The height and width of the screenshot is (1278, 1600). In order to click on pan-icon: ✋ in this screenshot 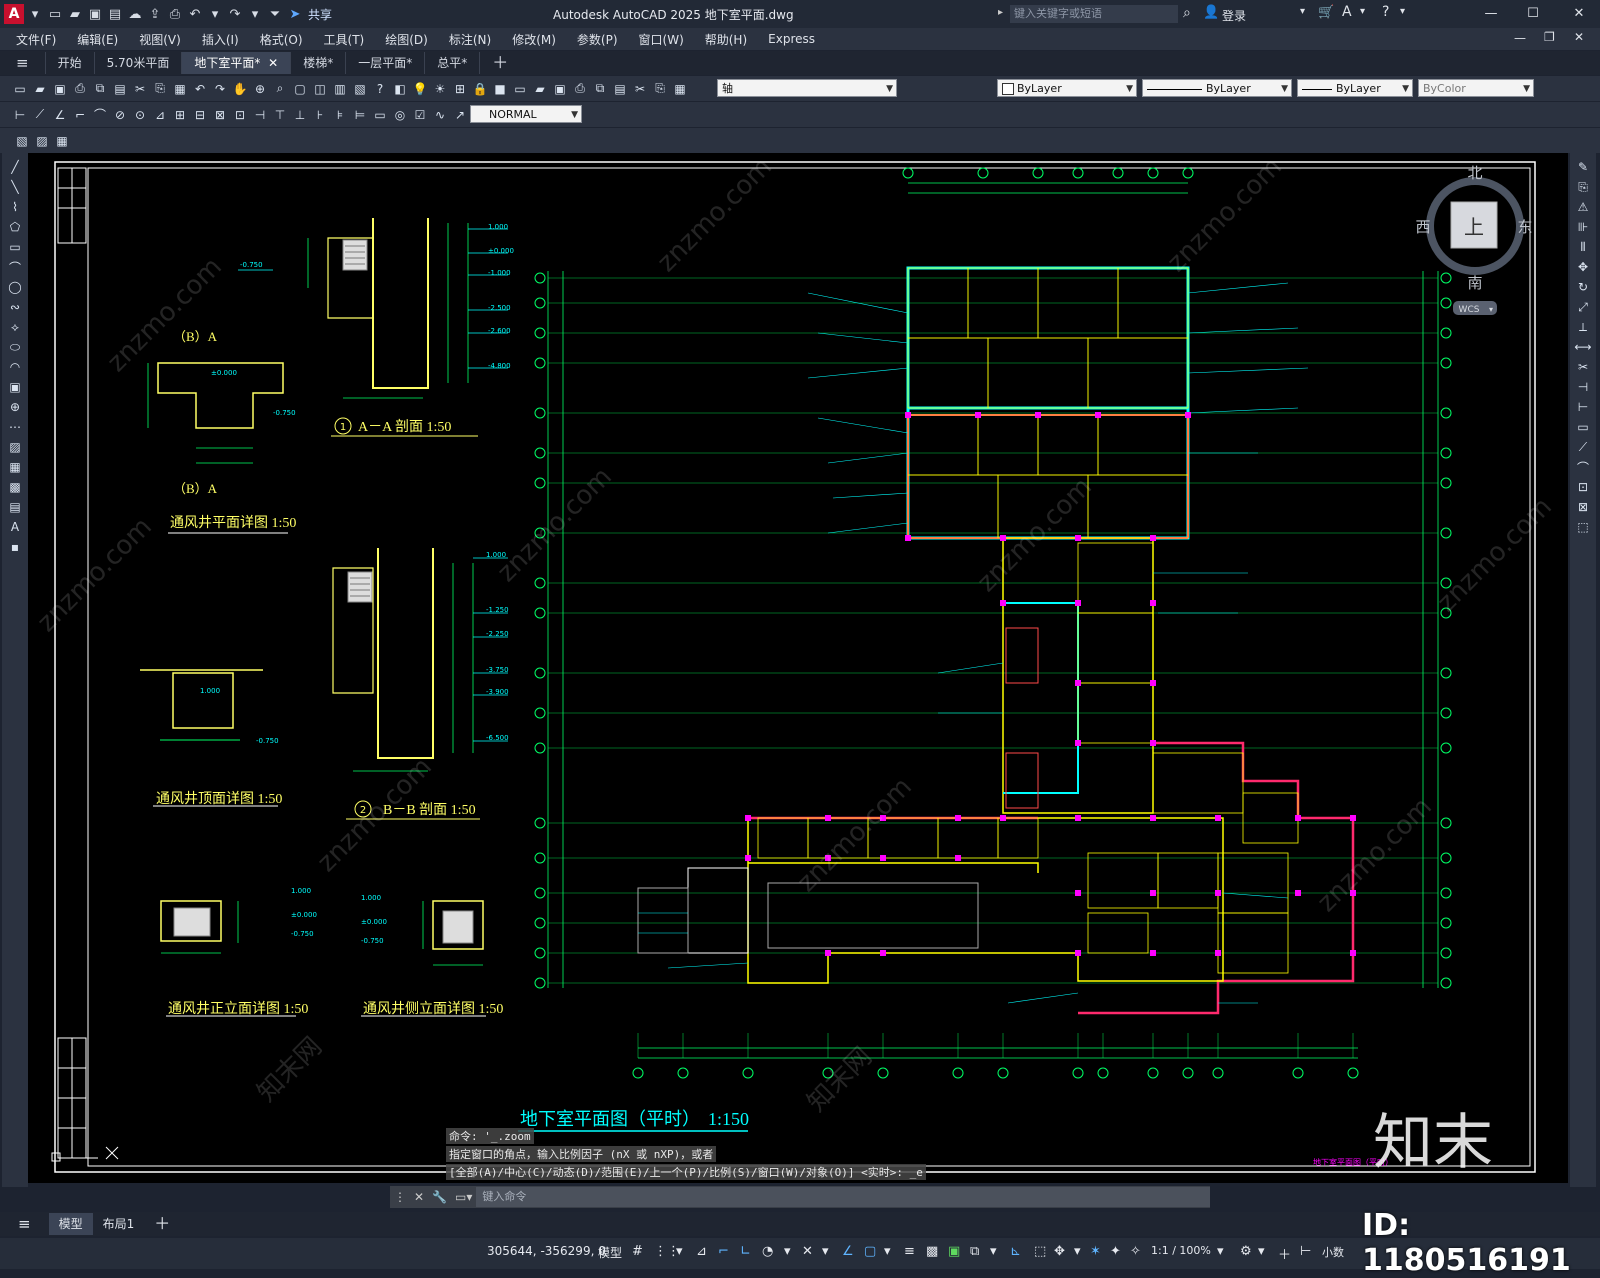, I will do `click(240, 89)`.